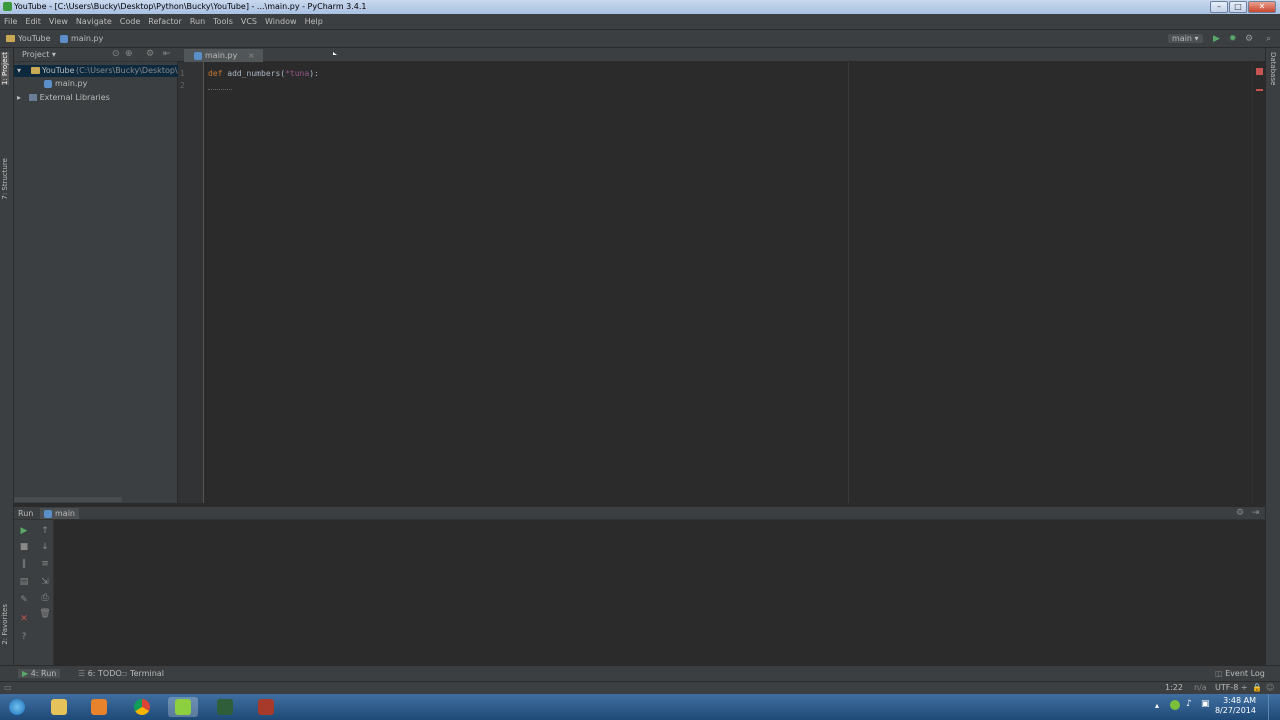  Describe the element at coordinates (314, 73) in the screenshot. I see `close-paren-colon: ):` at that location.